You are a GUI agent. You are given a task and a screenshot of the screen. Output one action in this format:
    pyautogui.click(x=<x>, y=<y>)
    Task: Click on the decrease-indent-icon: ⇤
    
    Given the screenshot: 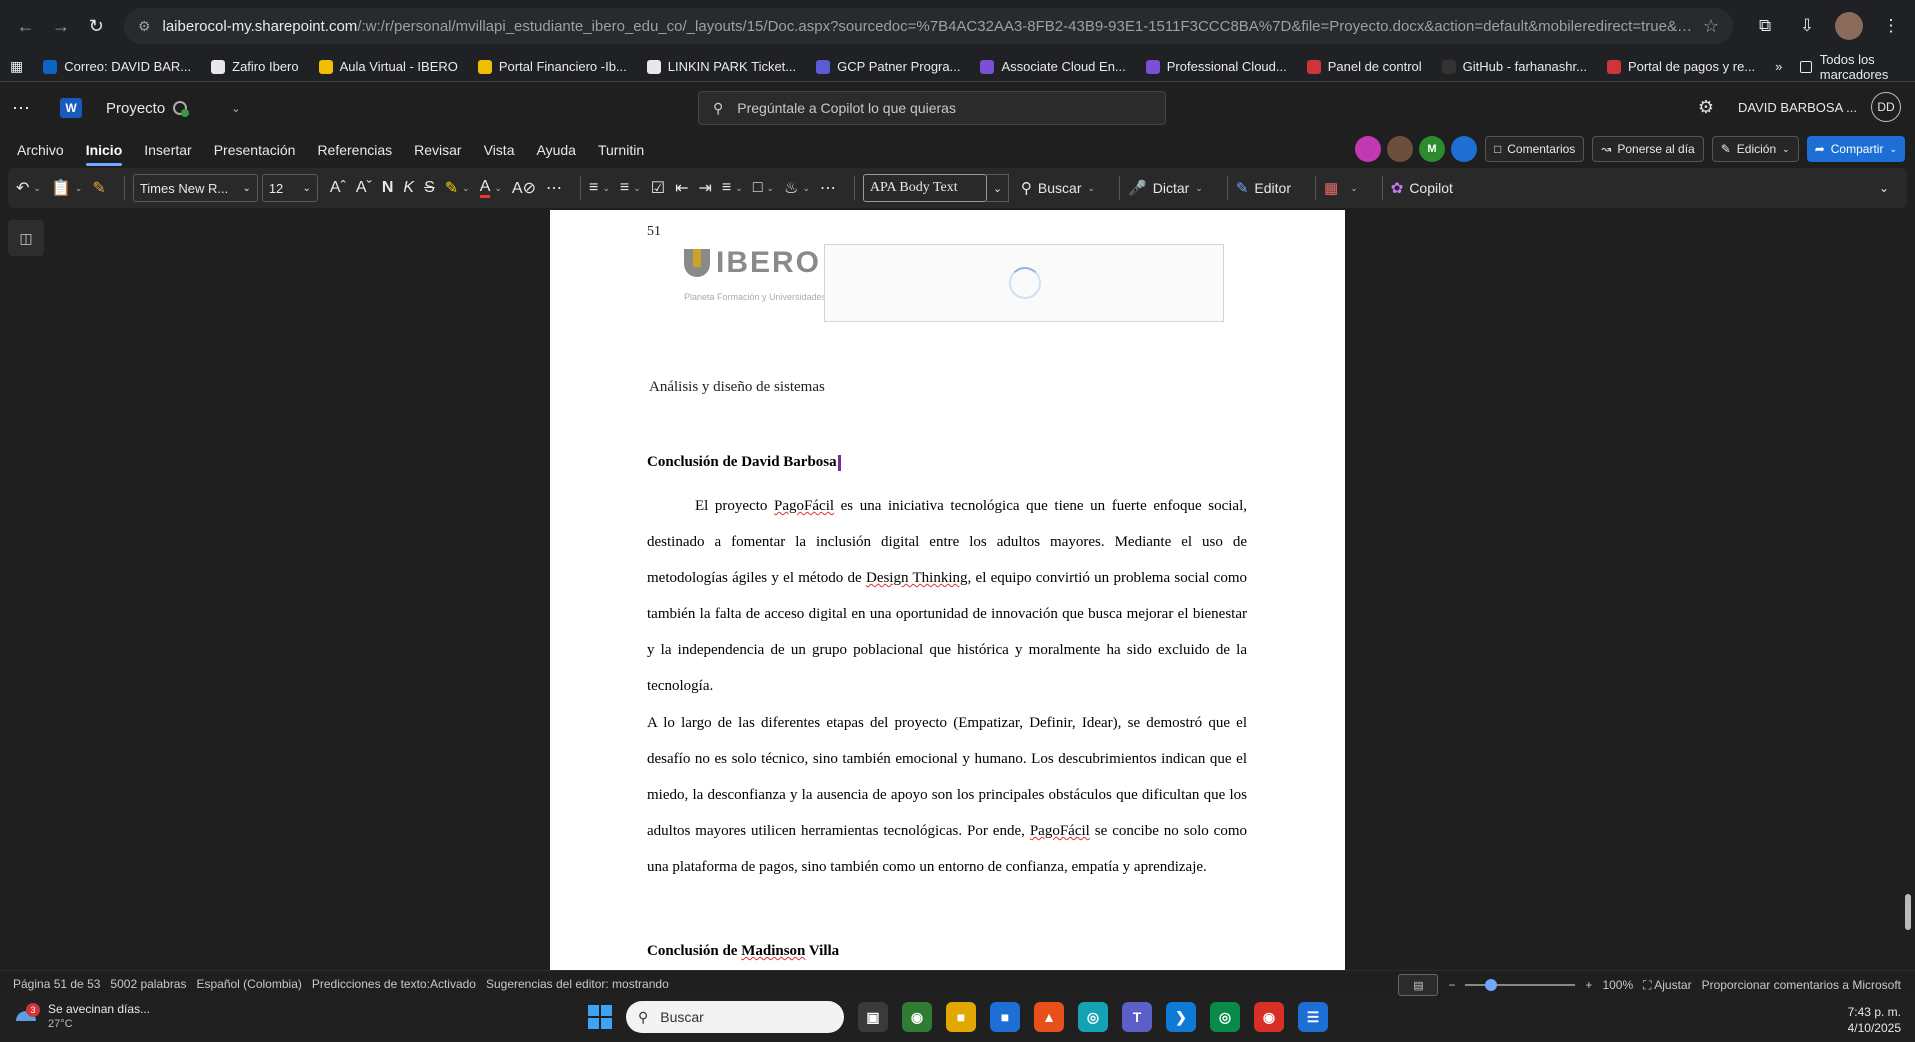 What is the action you would take?
    pyautogui.click(x=681, y=188)
    